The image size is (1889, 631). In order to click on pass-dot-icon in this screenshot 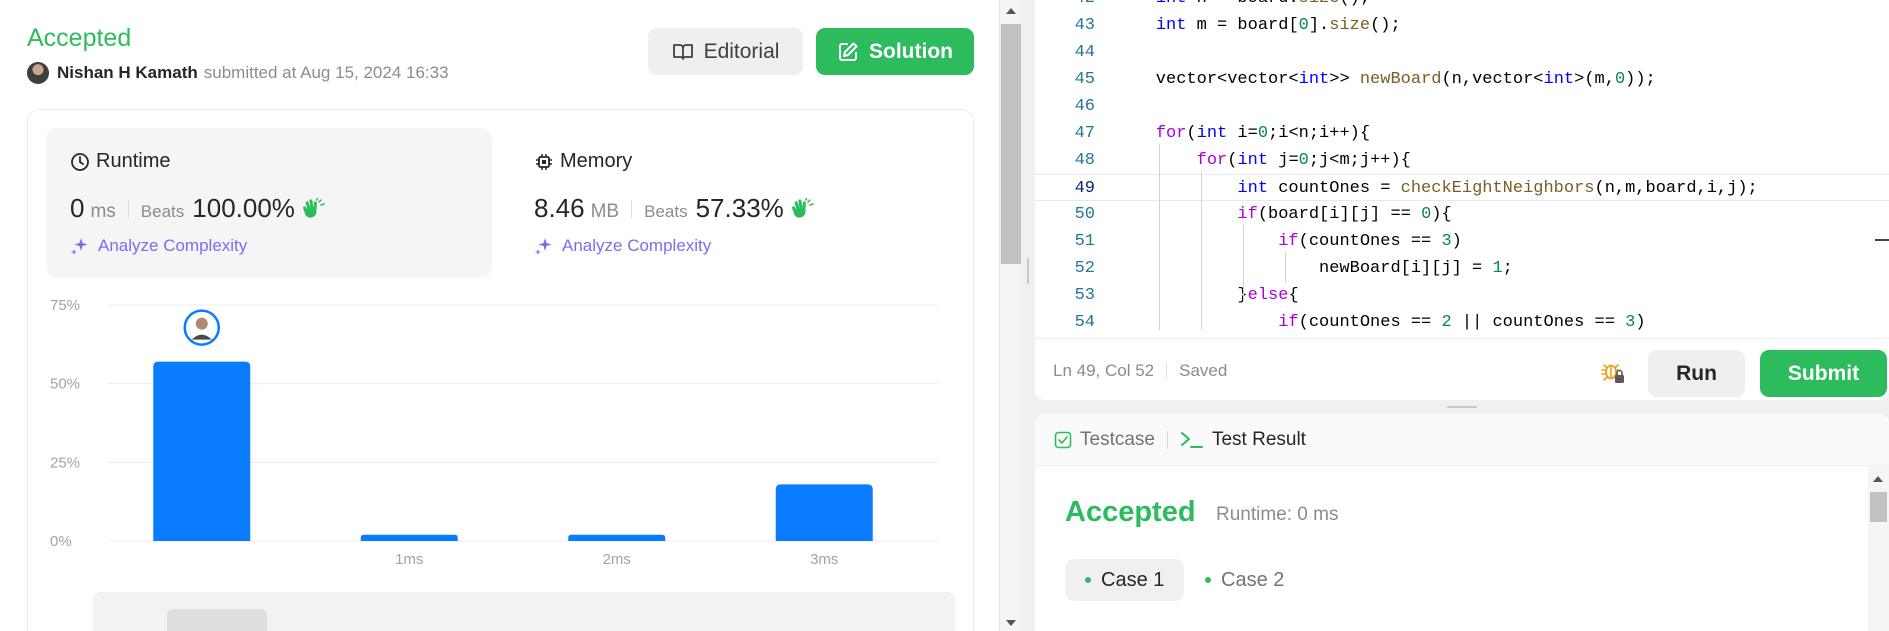, I will do `click(1208, 580)`.